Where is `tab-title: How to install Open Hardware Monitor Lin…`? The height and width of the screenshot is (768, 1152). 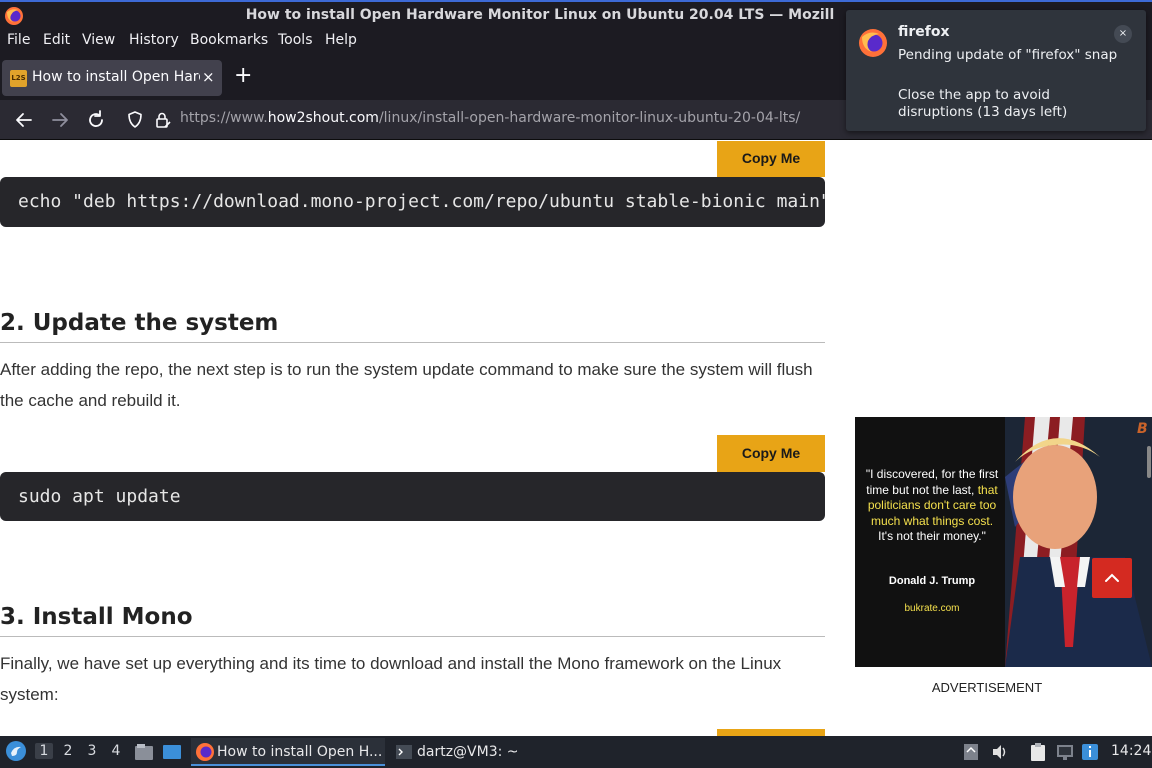 tab-title: How to install Open Hardware Monitor Lin… is located at coordinates (116, 77).